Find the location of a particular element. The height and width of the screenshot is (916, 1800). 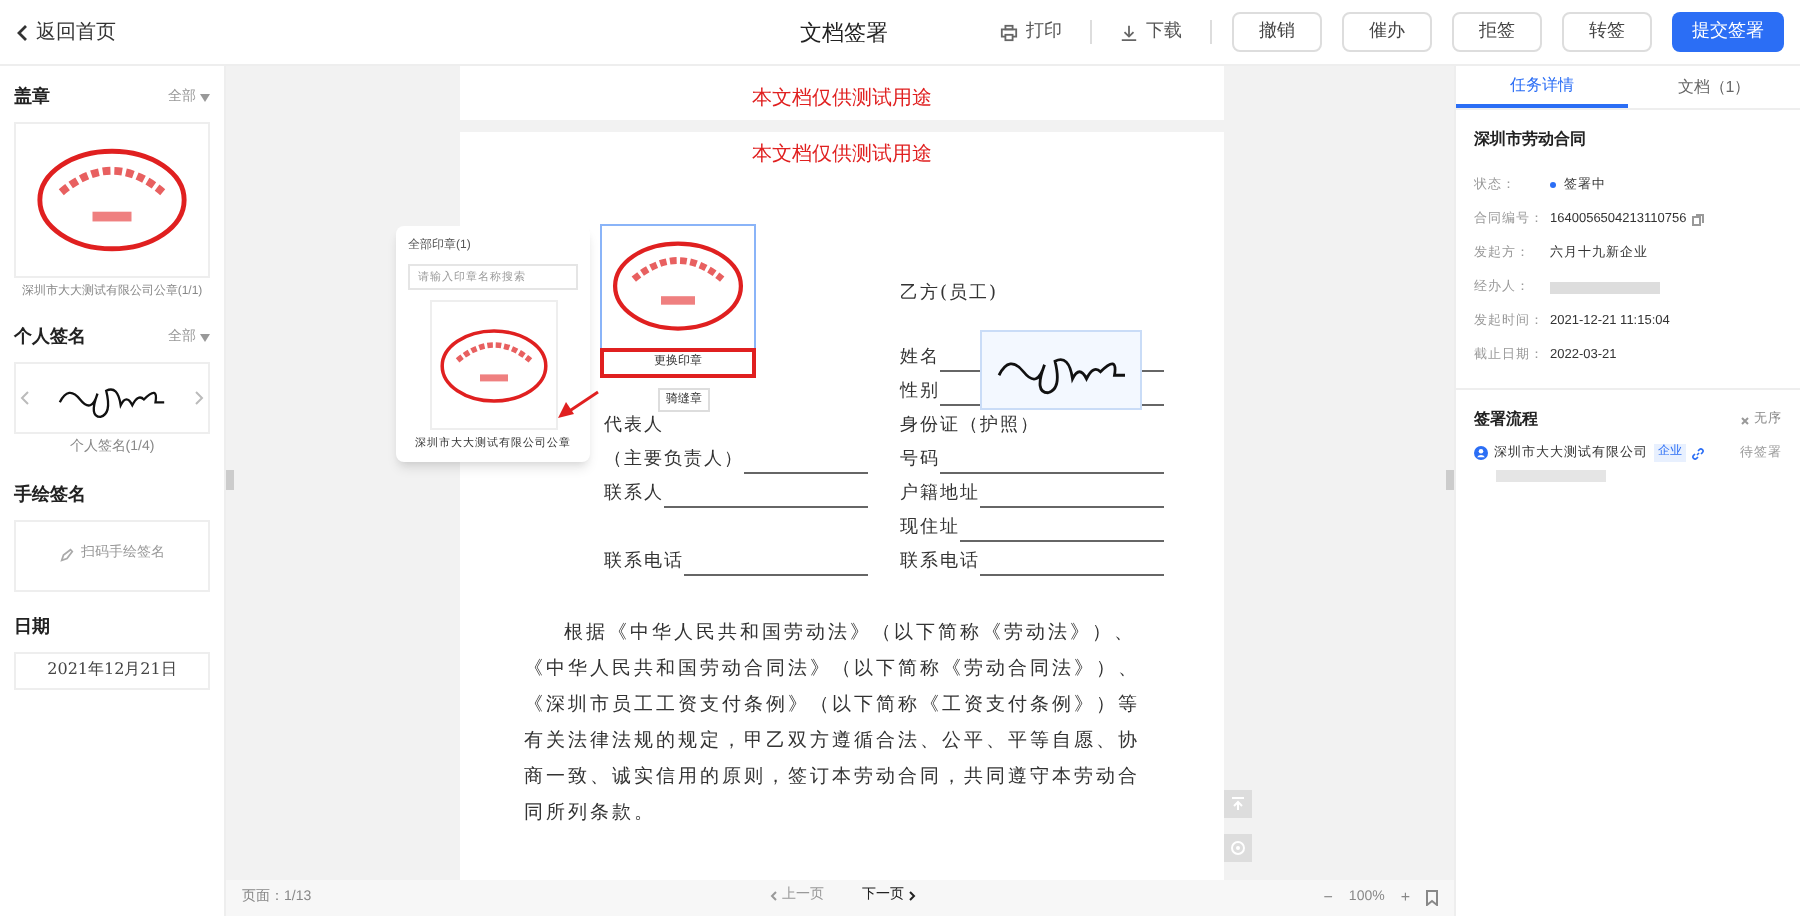

copy-icon is located at coordinates (1698, 219).